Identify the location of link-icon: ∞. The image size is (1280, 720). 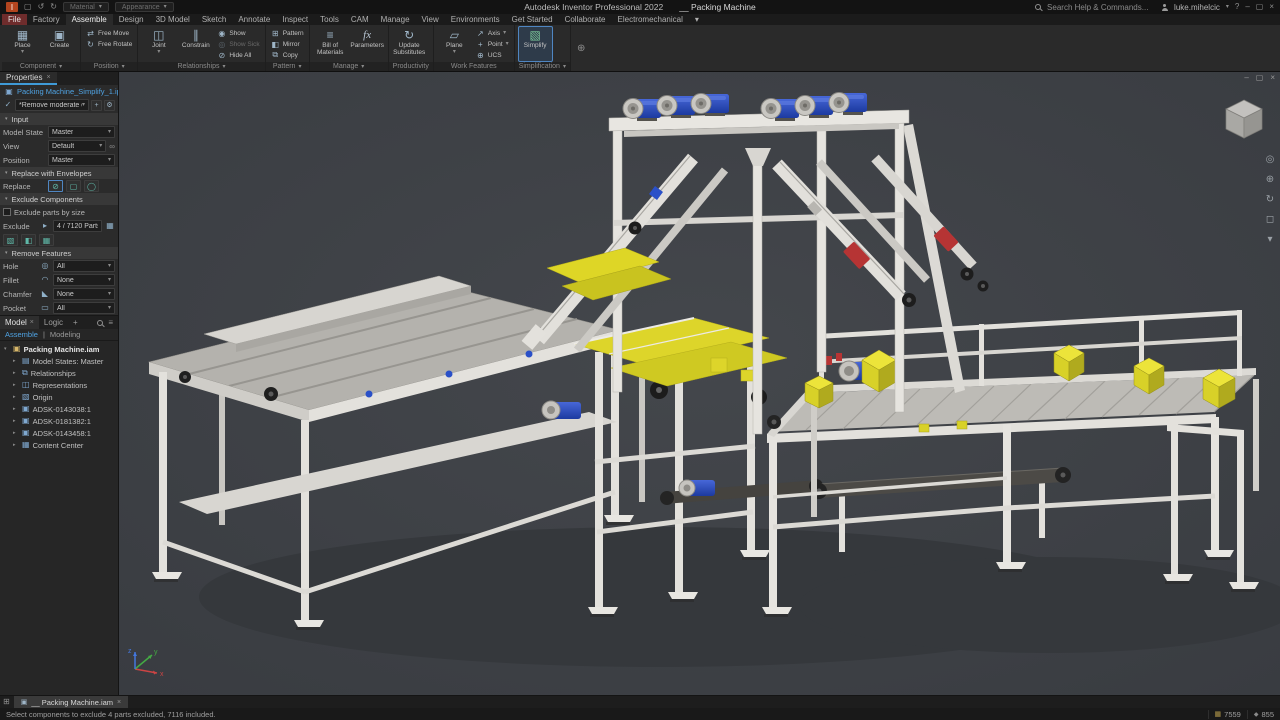
(112, 146).